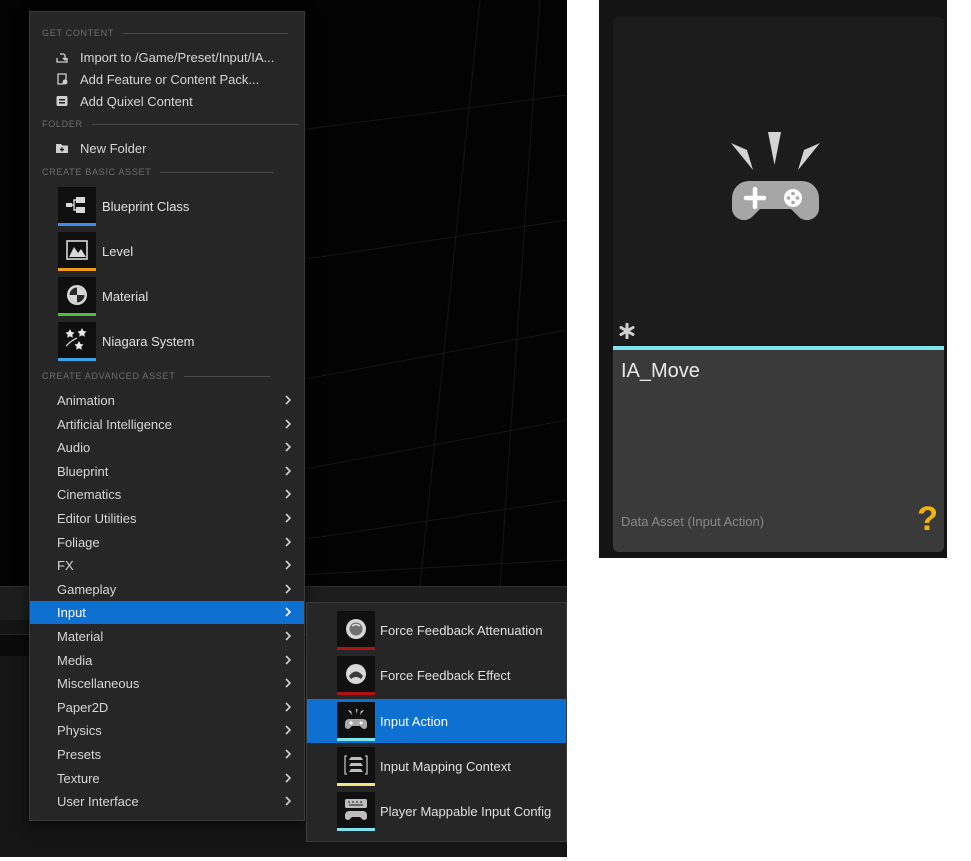 This screenshot has width=971, height=861. What do you see at coordinates (125, 296) in the screenshot?
I see `material-label: Material` at bounding box center [125, 296].